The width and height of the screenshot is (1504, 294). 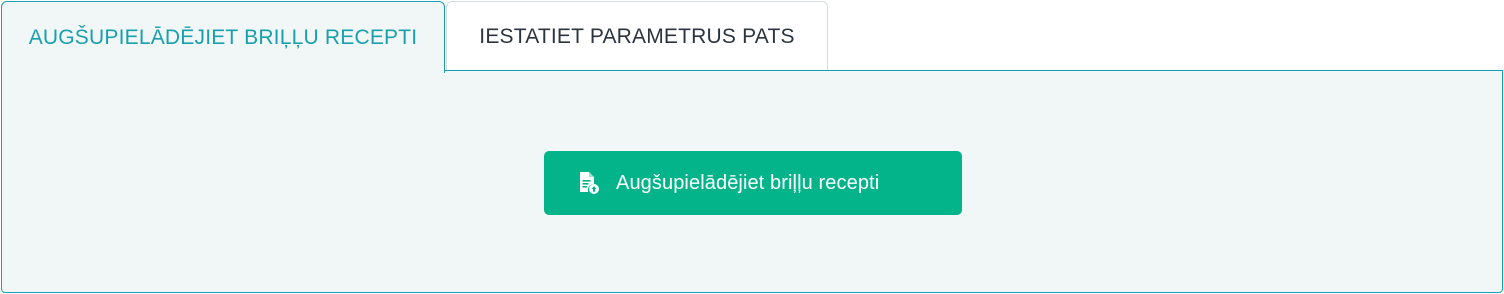 I want to click on tab-upload-prescription: AUGŠUPIELĀDĒJIET BRIĻĻU RECEPTI, so click(x=223, y=37).